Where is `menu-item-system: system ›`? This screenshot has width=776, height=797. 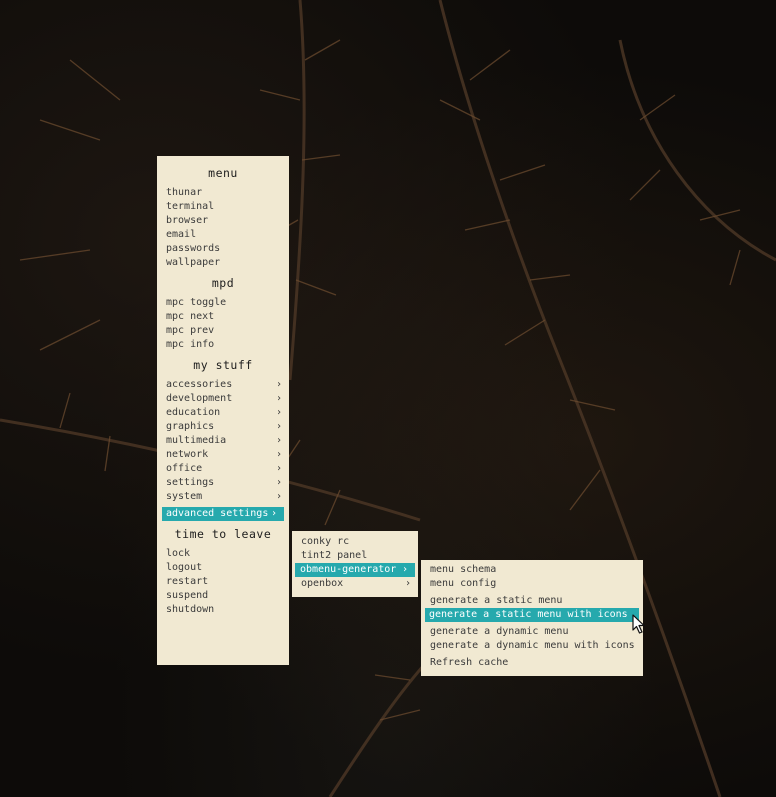 menu-item-system: system › is located at coordinates (223, 497).